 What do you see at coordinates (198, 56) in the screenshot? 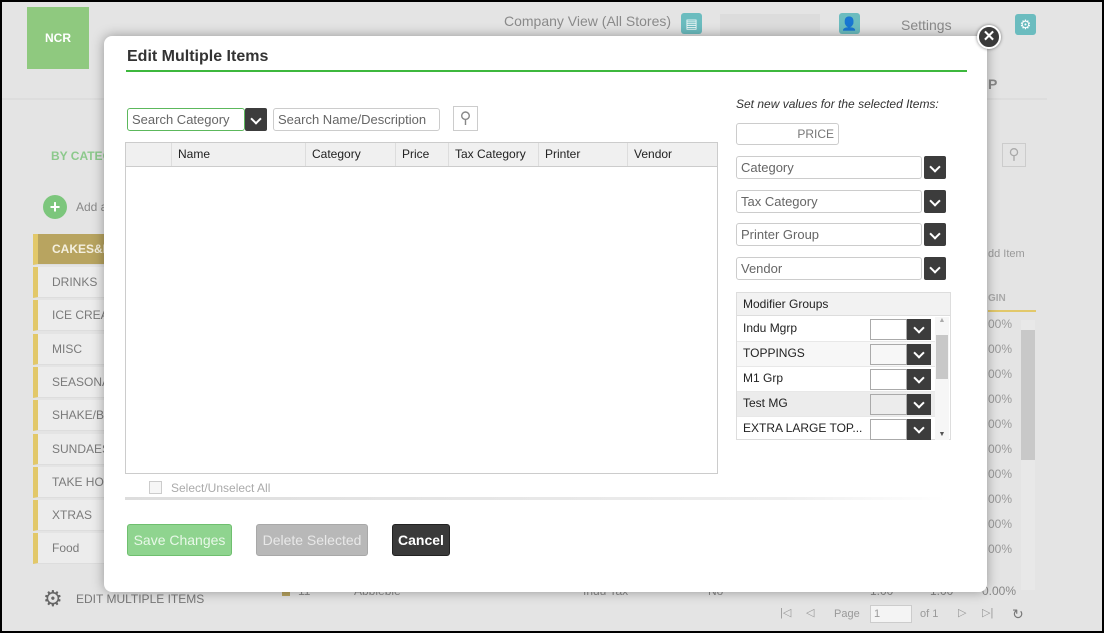
I see `dialog-title: Edit Multiple Items` at bounding box center [198, 56].